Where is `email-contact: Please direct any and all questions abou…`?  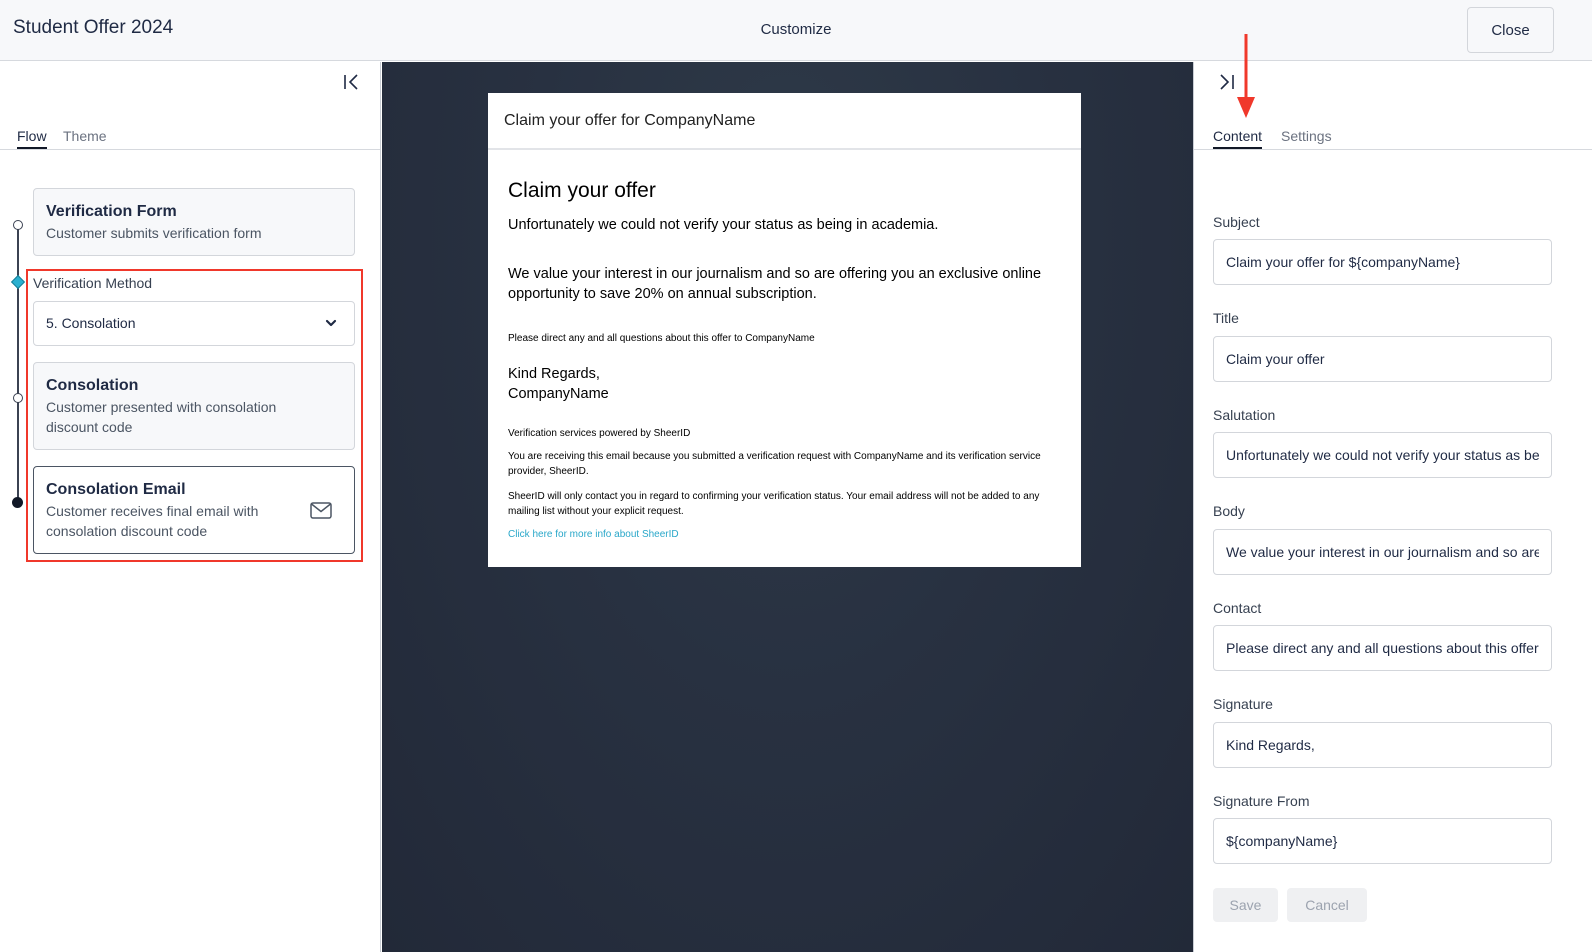 email-contact: Please direct any and all questions abou… is located at coordinates (661, 338).